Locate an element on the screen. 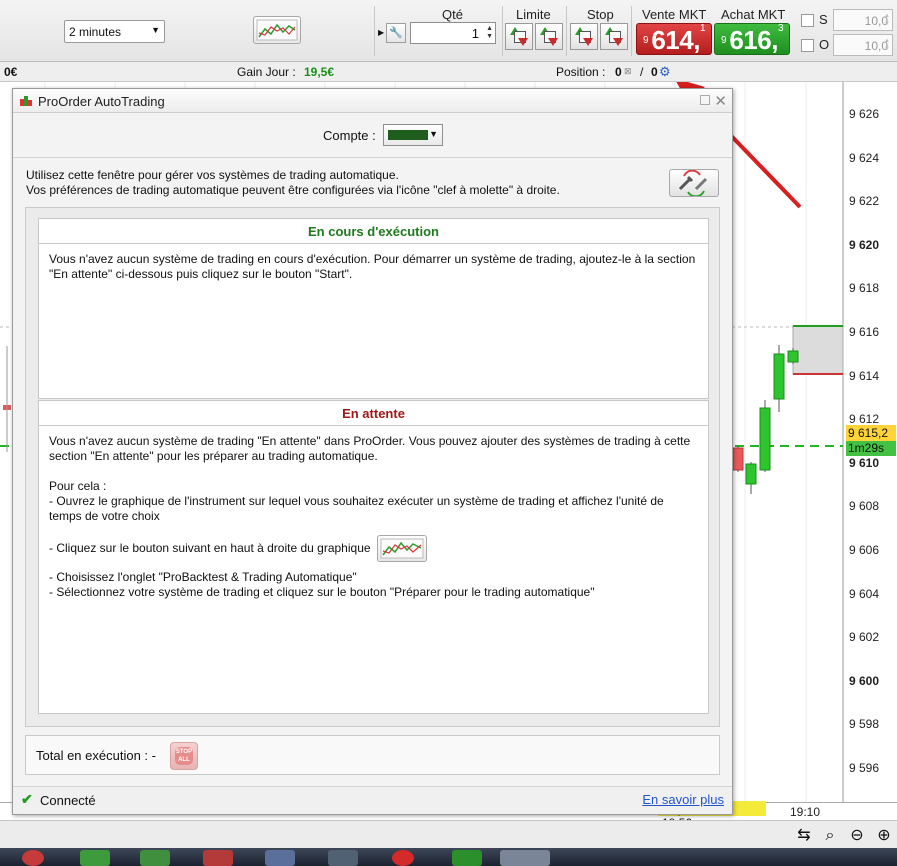 This screenshot has height=866, width=897. candles is located at coordinates (765, 419).